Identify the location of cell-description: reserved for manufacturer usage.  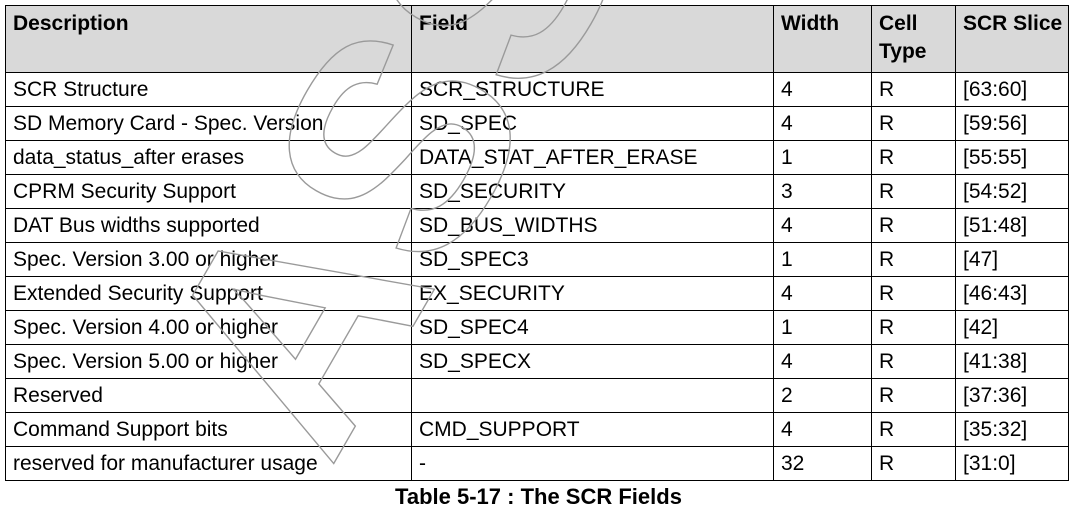
(208, 463).